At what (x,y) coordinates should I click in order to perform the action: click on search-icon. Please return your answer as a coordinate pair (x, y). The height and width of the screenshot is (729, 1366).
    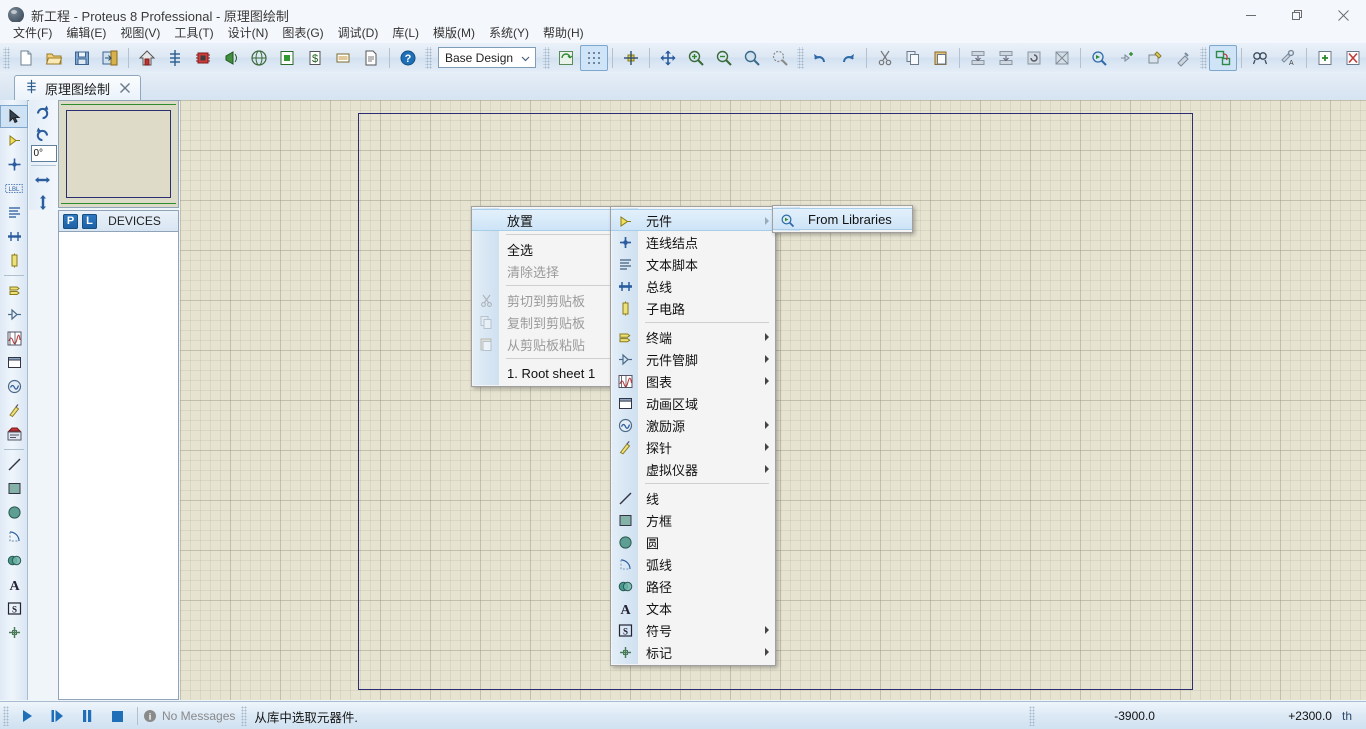
    Looking at the image, I should click on (1260, 58).